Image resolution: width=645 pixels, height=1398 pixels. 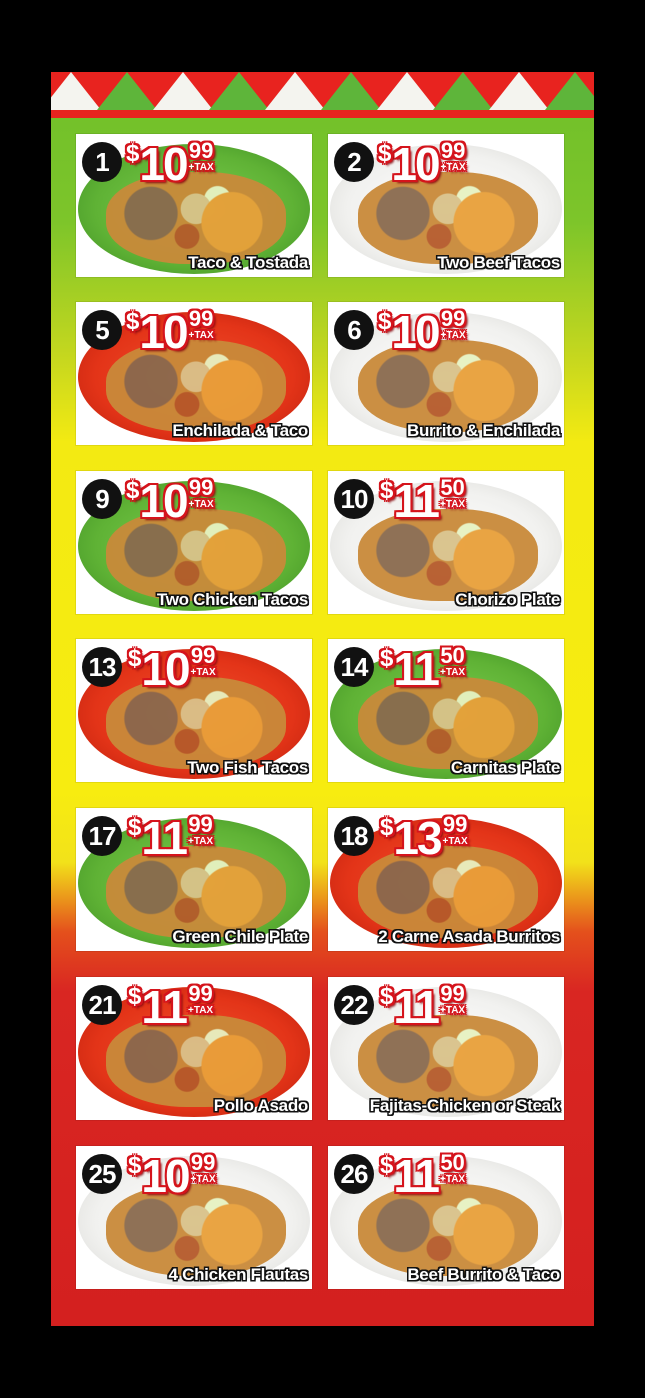 I want to click on item-name: Carnitas Plate, so click(x=505, y=767).